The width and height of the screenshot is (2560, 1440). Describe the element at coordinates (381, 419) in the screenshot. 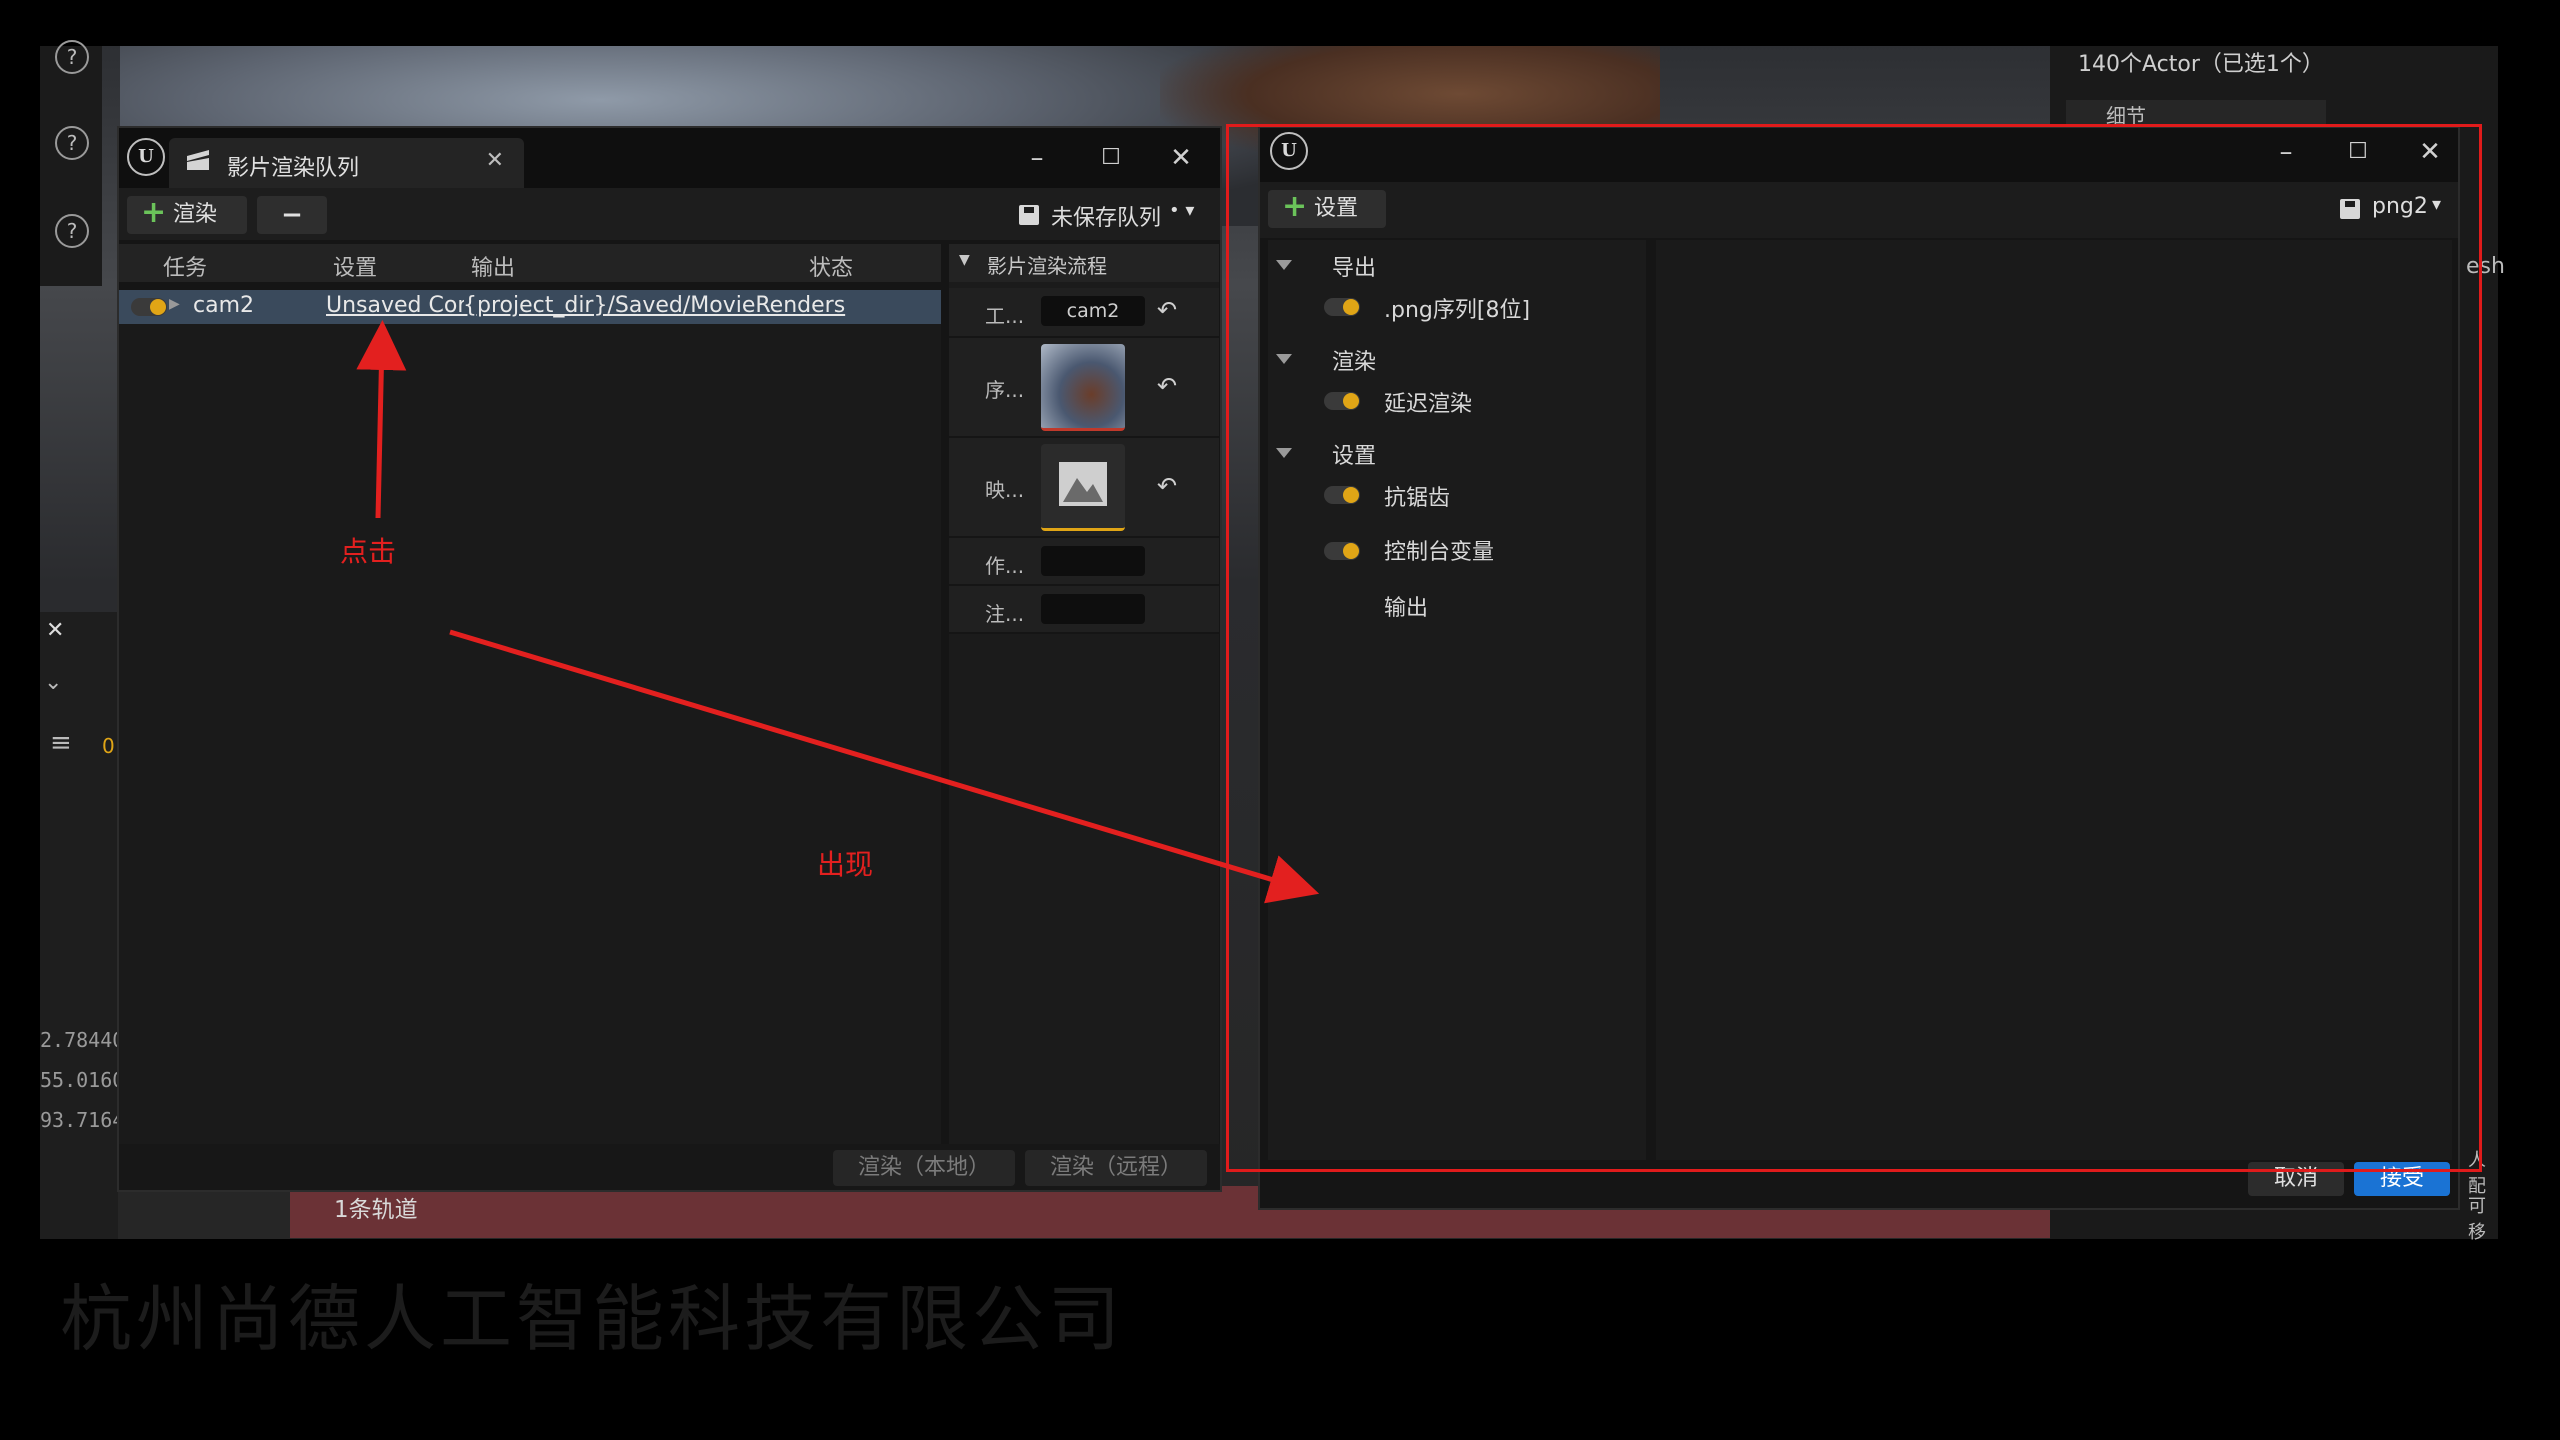

I see `click-arrow` at that location.